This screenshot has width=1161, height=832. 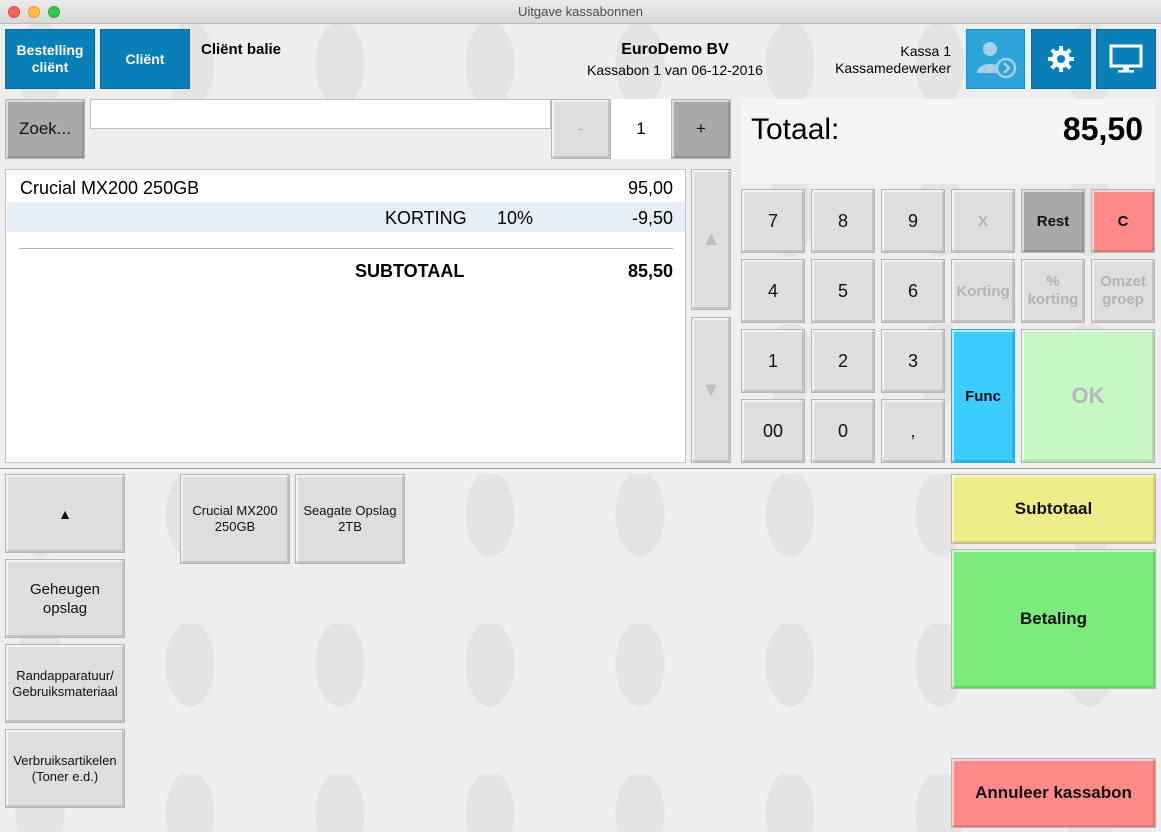 What do you see at coordinates (948, 141) in the screenshot?
I see `total-panel: Totaal: 85,50` at bounding box center [948, 141].